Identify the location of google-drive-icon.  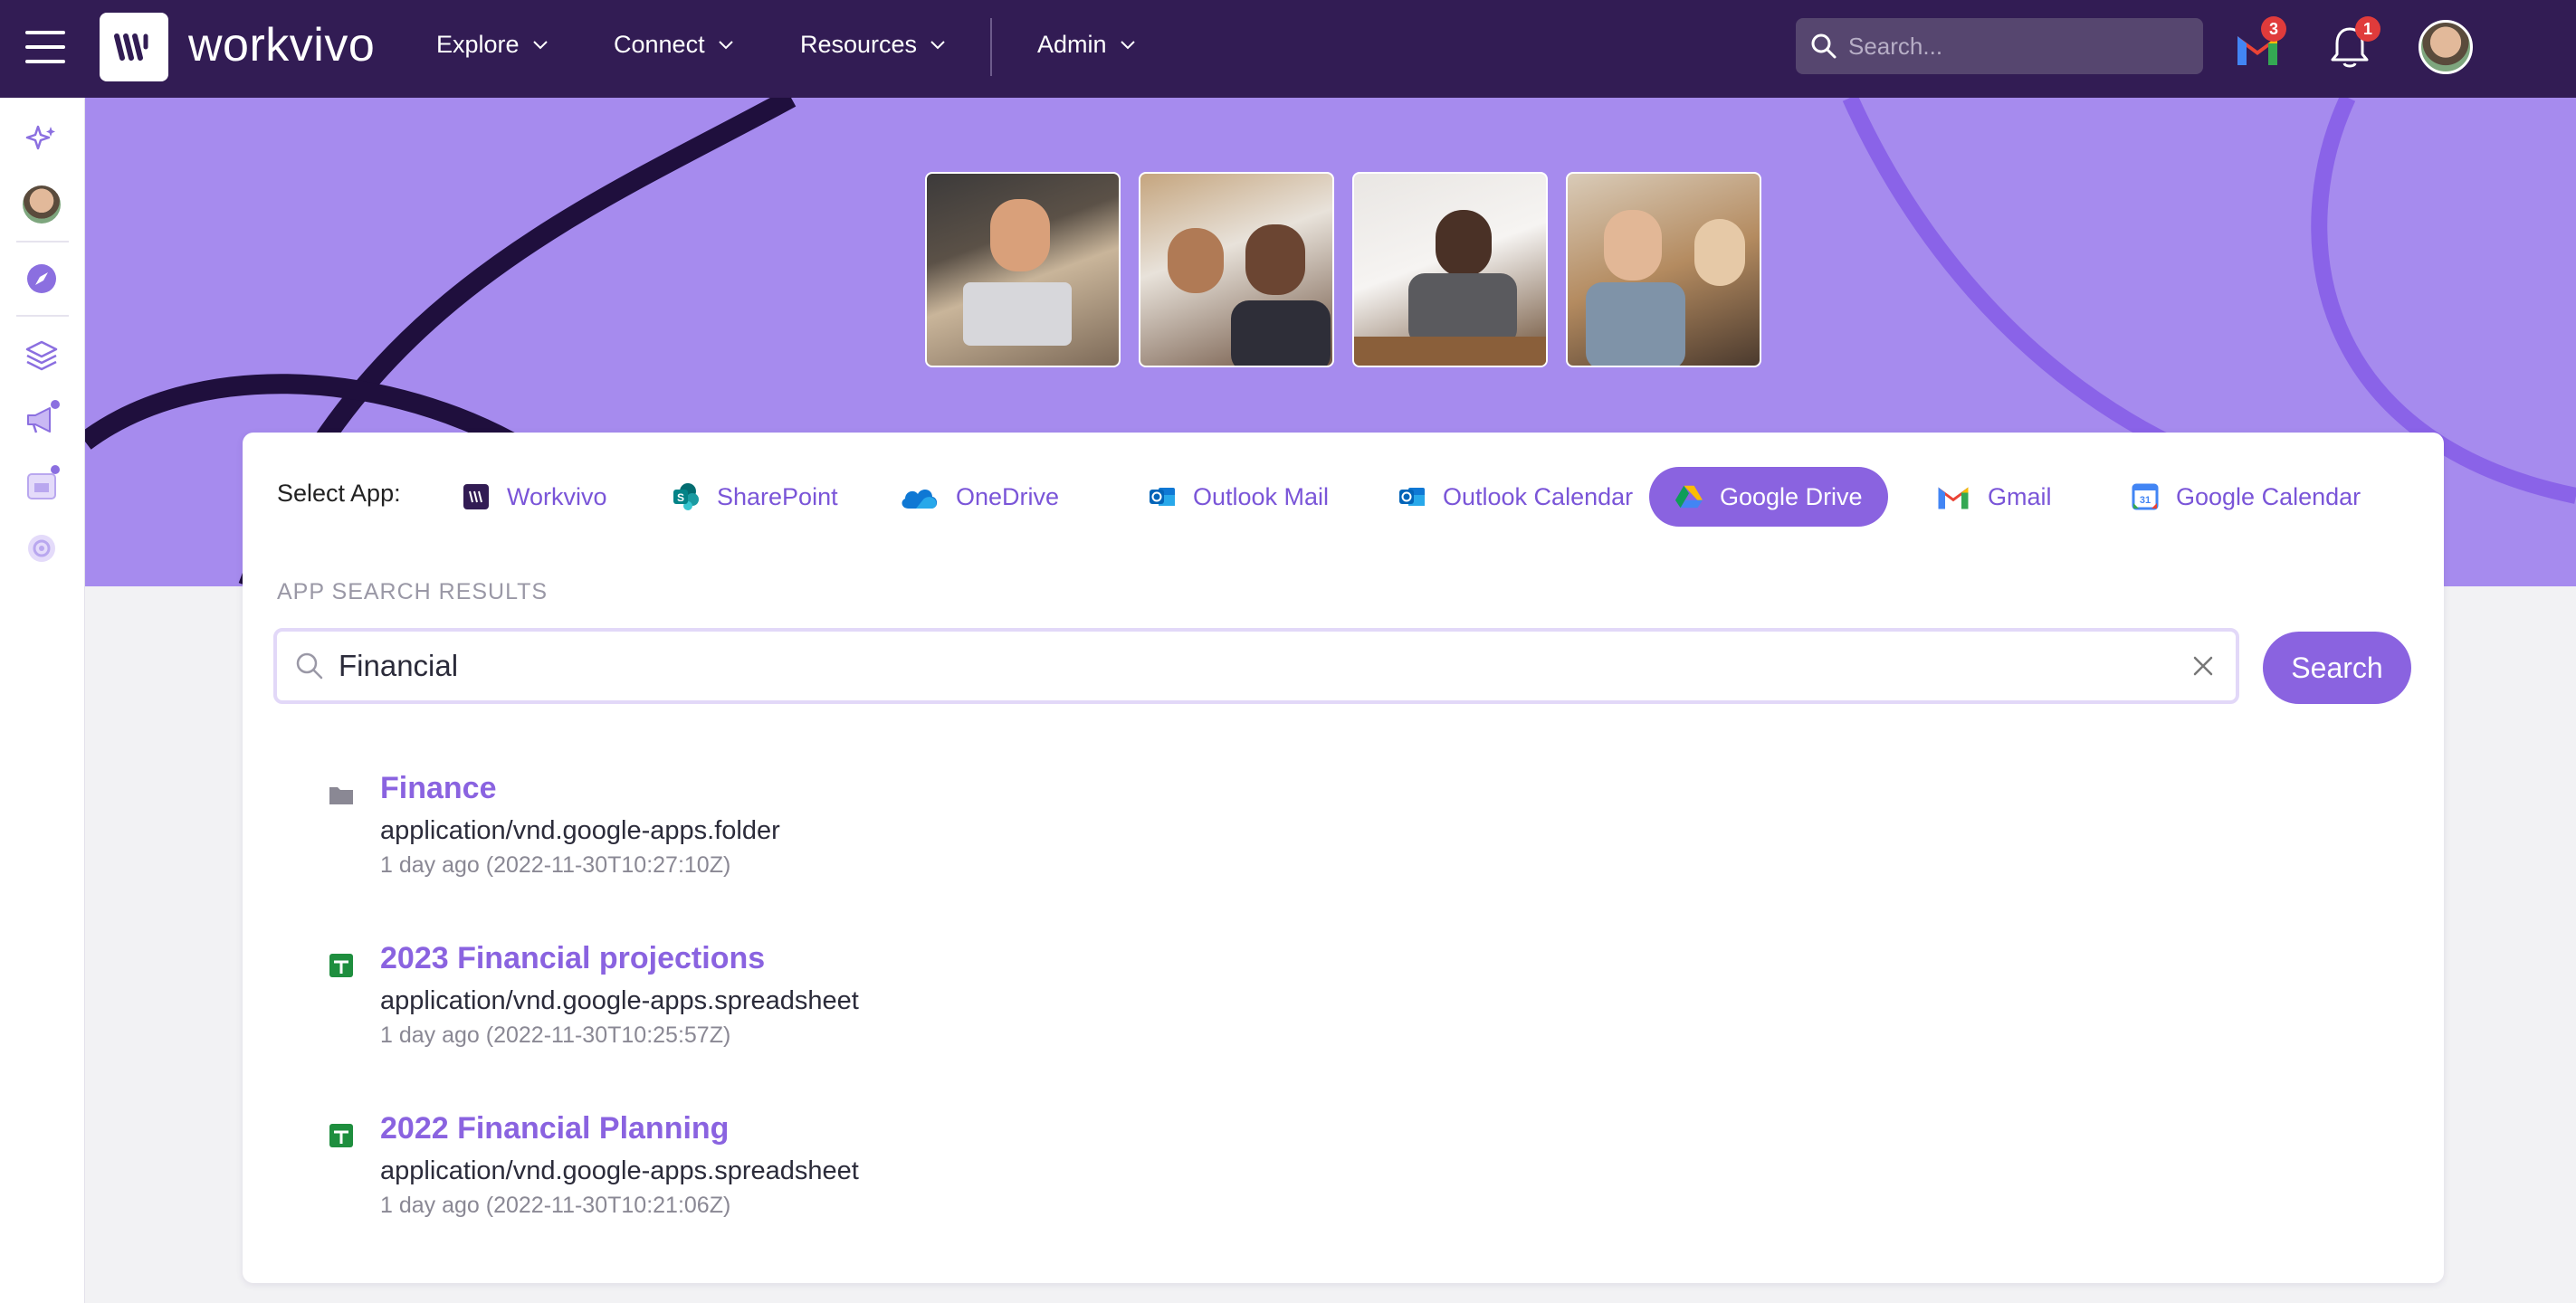
(1688, 496).